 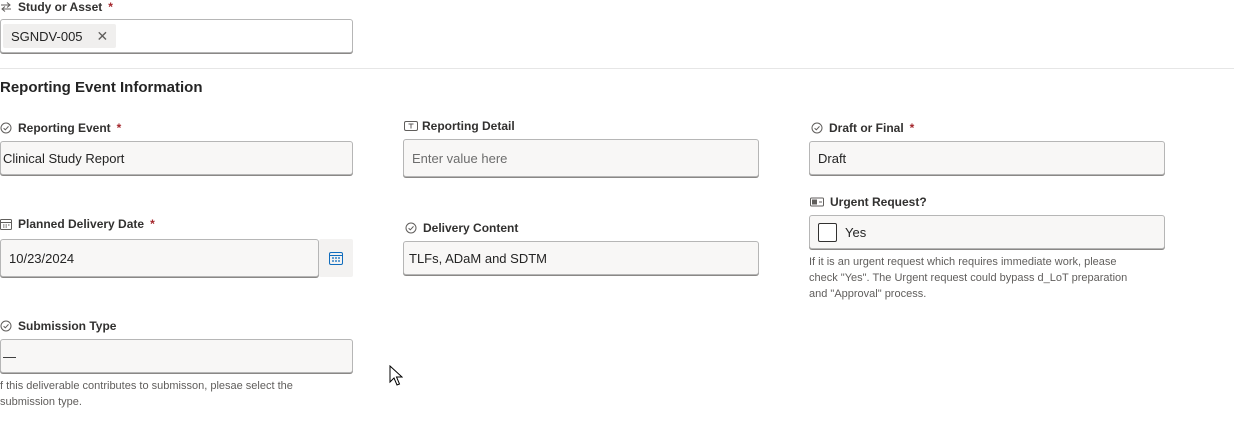 I want to click on study-chip-label: SGNDV-005, so click(x=47, y=36).